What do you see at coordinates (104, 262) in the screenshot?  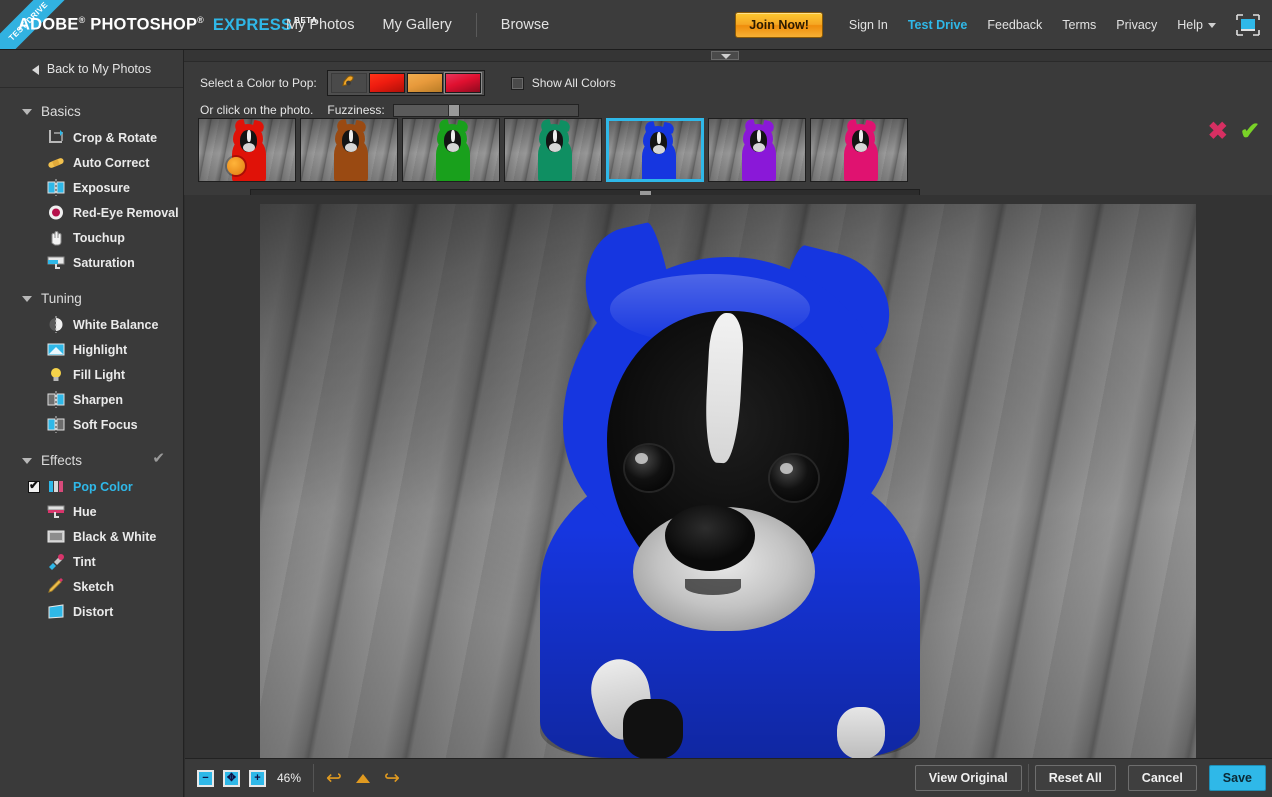 I see `sidebar-label-saturation: Saturation` at bounding box center [104, 262].